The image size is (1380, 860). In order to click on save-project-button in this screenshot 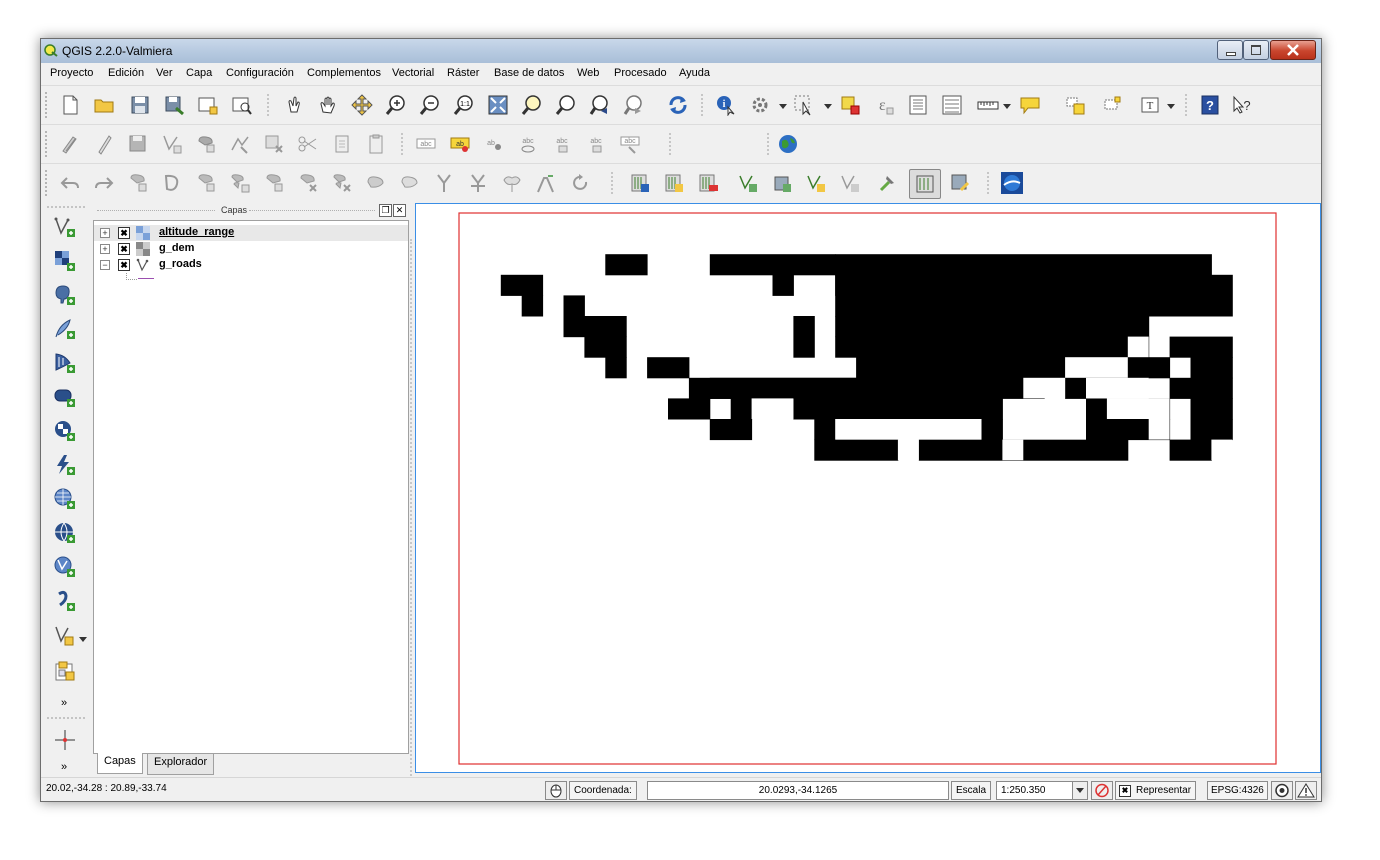, I will do `click(140, 105)`.